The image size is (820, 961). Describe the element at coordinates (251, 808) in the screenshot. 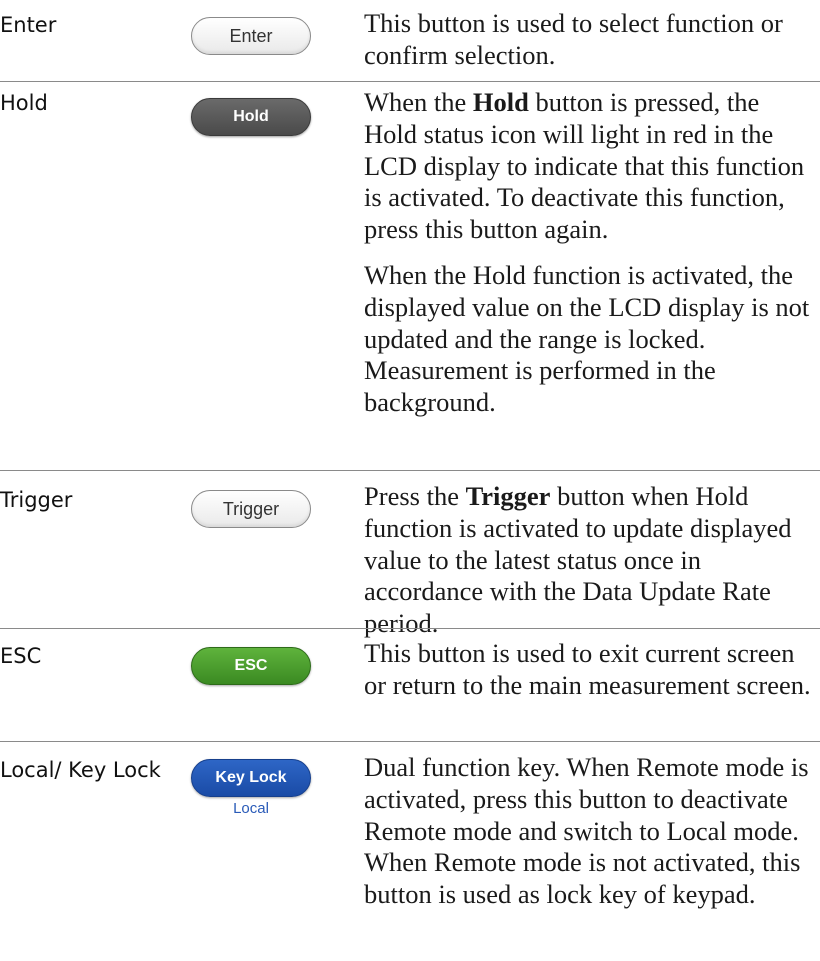

I see `local-sublabel: Local` at that location.